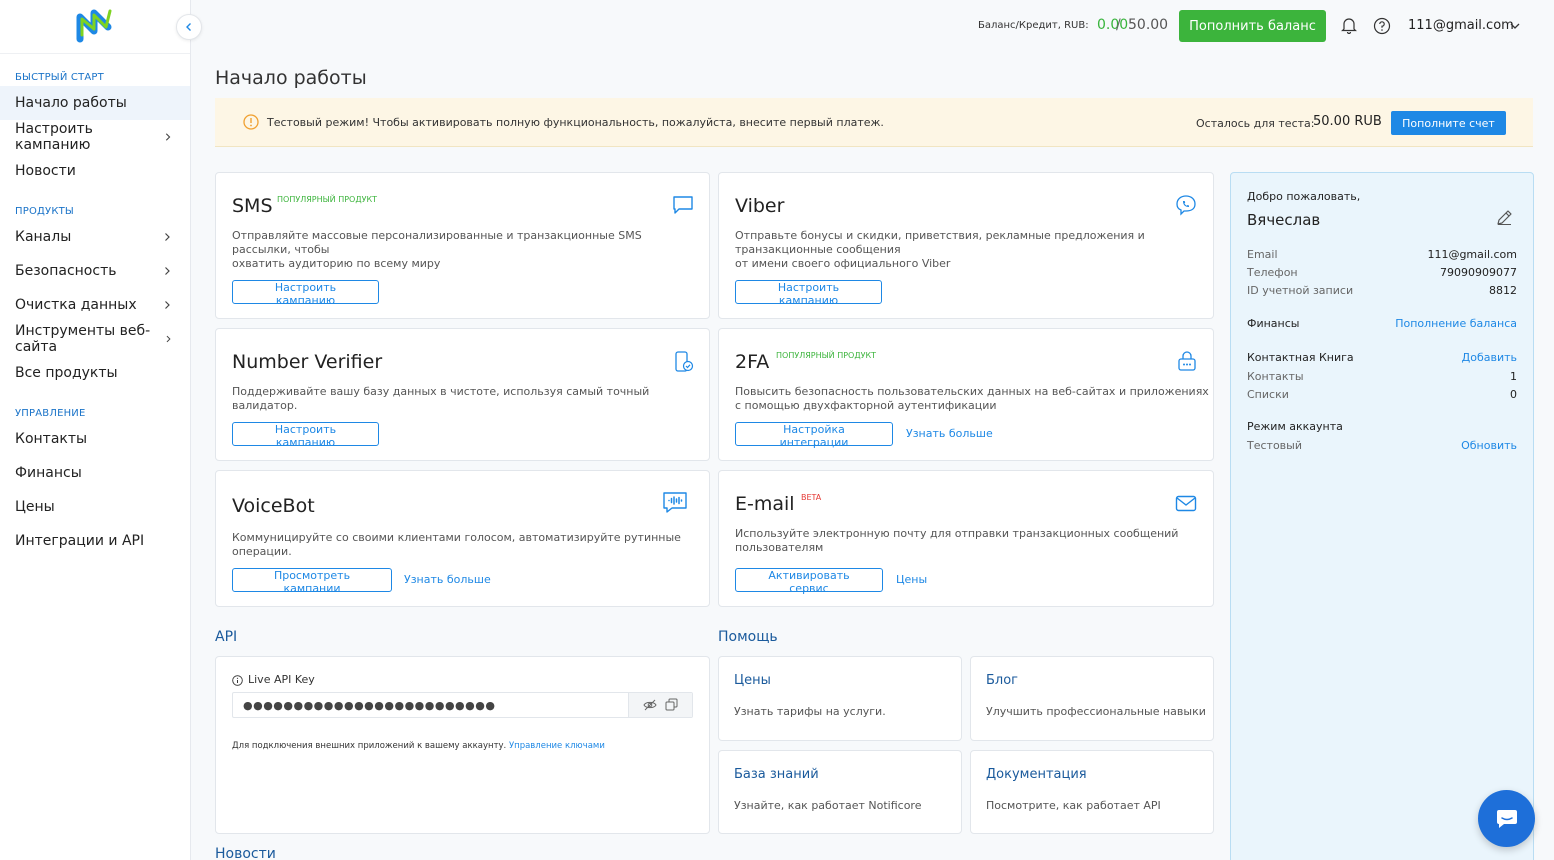  I want to click on user-email: 111@gmail.com, so click(1461, 25).